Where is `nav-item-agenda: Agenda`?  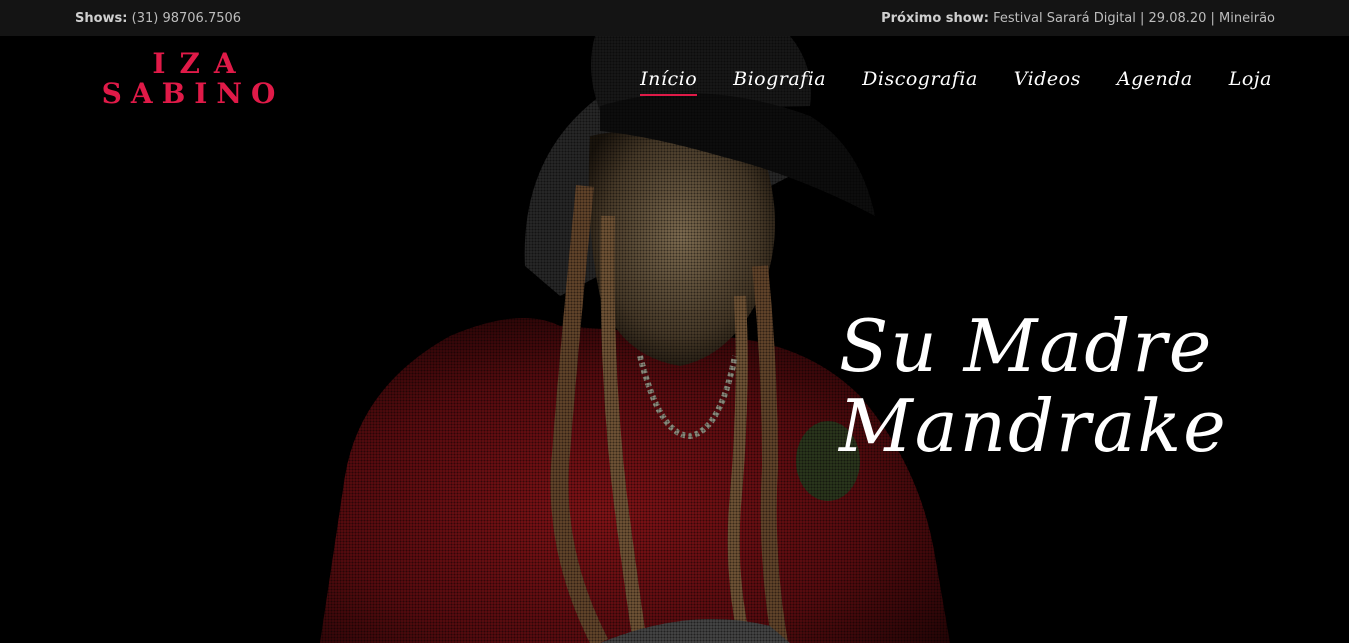
nav-item-agenda: Agenda is located at coordinates (1155, 82).